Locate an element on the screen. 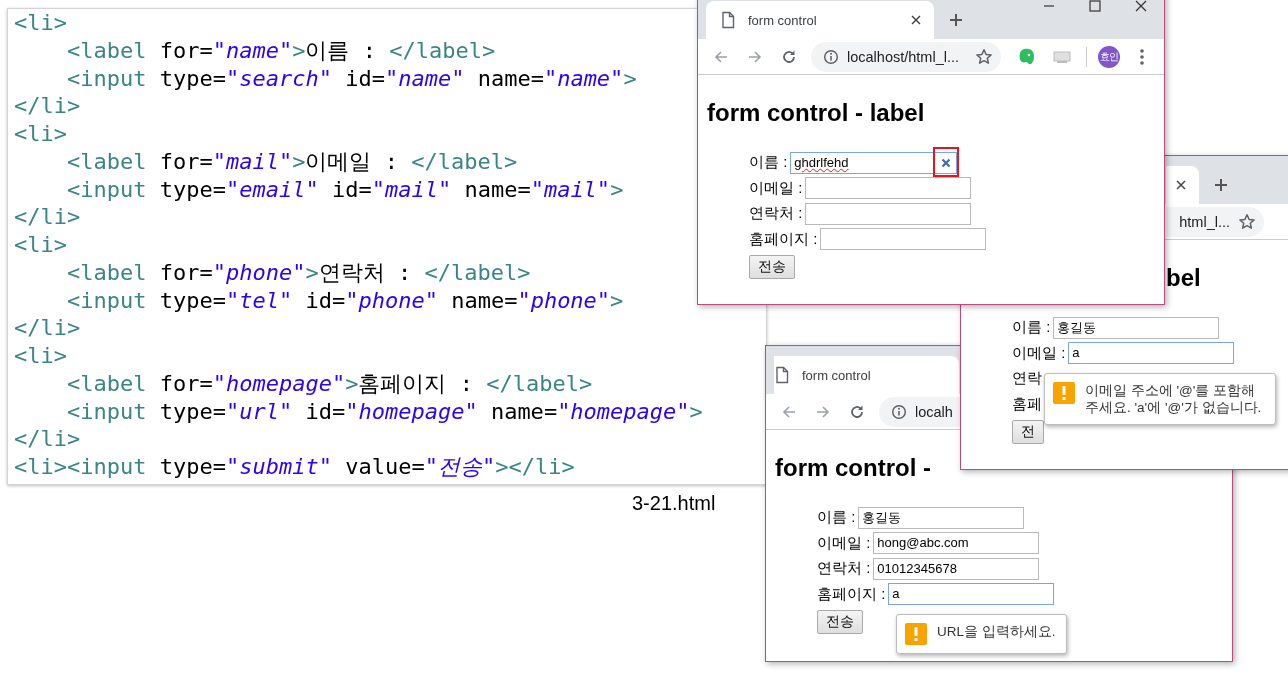 This screenshot has width=1288, height=677. profile-avatar: 효인 is located at coordinates (1109, 56).